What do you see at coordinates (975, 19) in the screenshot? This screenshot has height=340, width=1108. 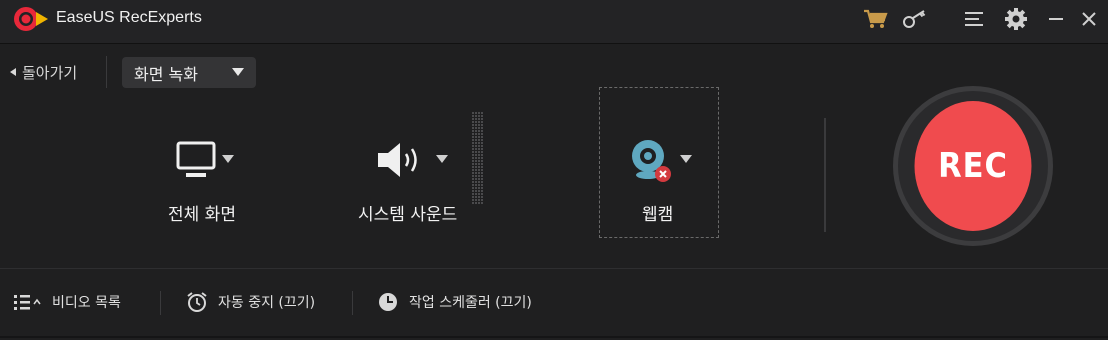 I see `menu-icon` at bounding box center [975, 19].